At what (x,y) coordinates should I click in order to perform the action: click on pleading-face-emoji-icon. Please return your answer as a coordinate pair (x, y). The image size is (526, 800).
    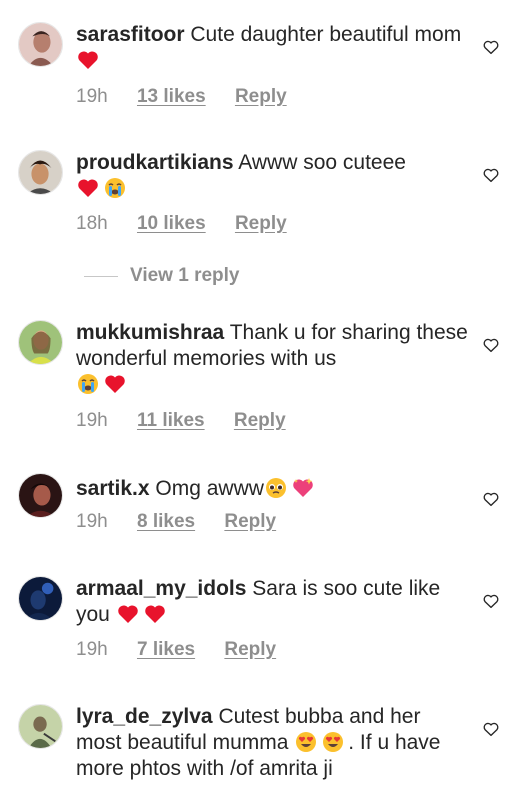
    Looking at the image, I should click on (276, 488).